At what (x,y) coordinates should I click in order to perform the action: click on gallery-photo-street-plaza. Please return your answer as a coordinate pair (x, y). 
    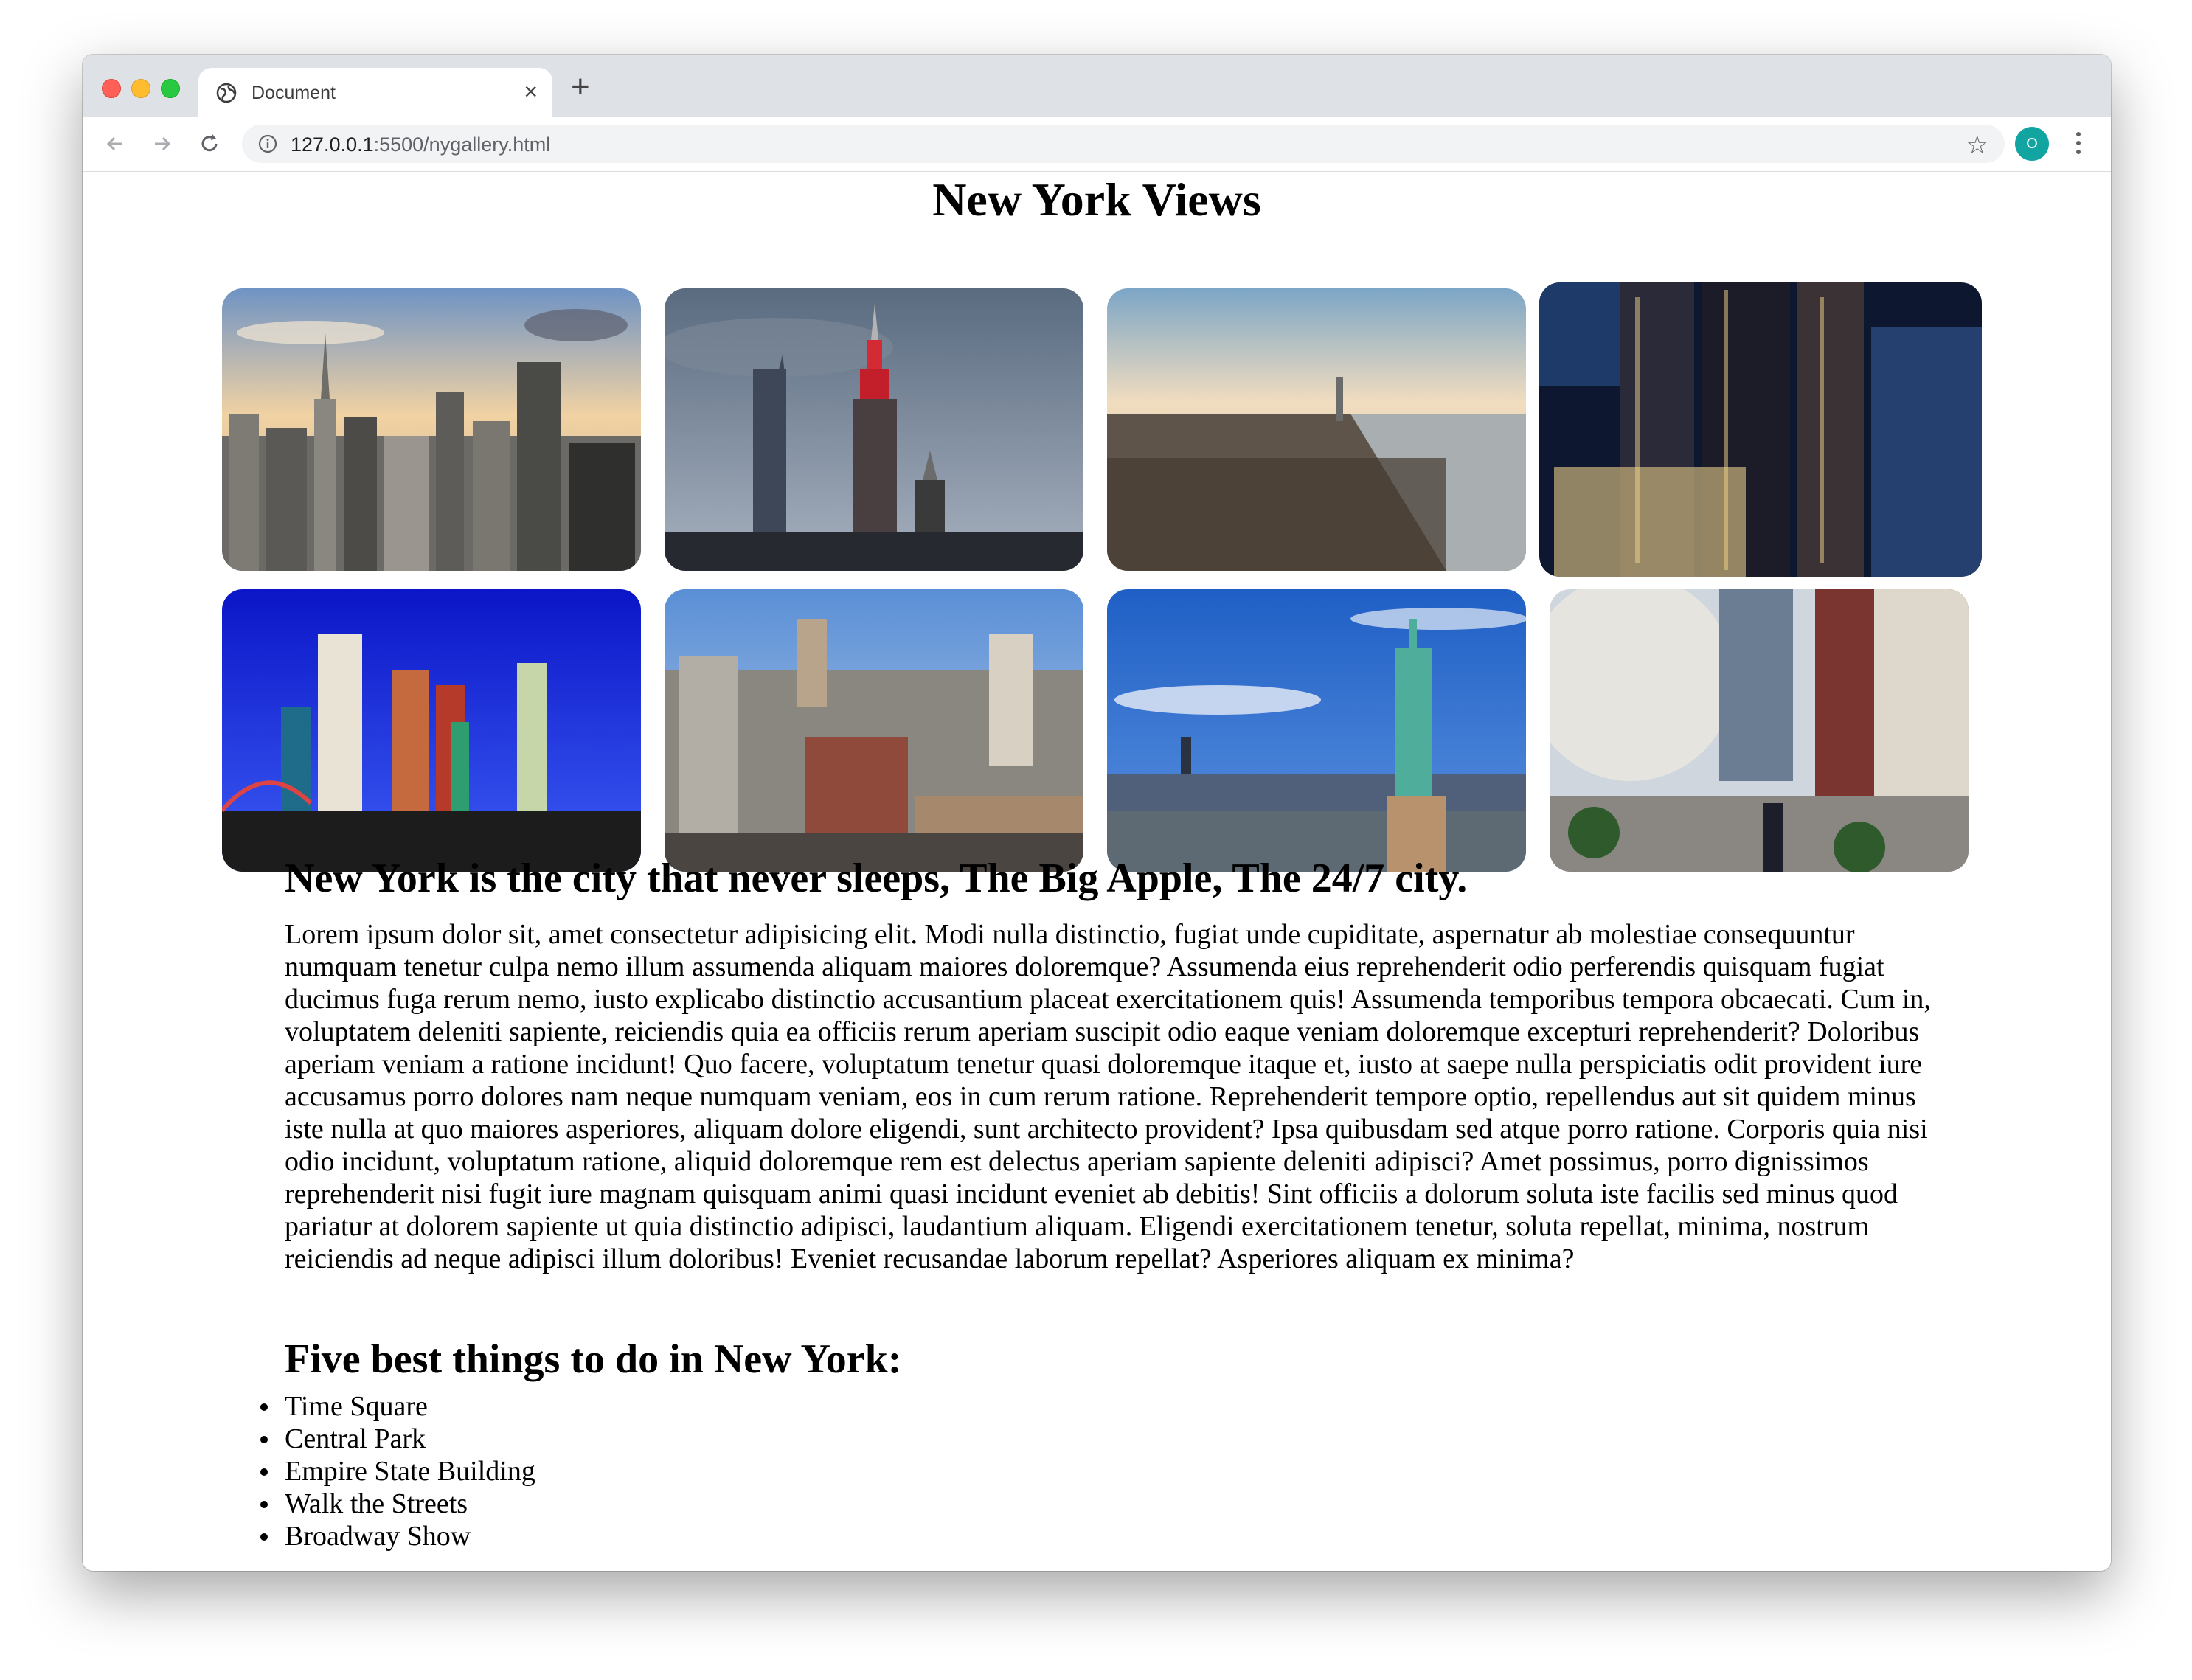
    Looking at the image, I should click on (1759, 730).